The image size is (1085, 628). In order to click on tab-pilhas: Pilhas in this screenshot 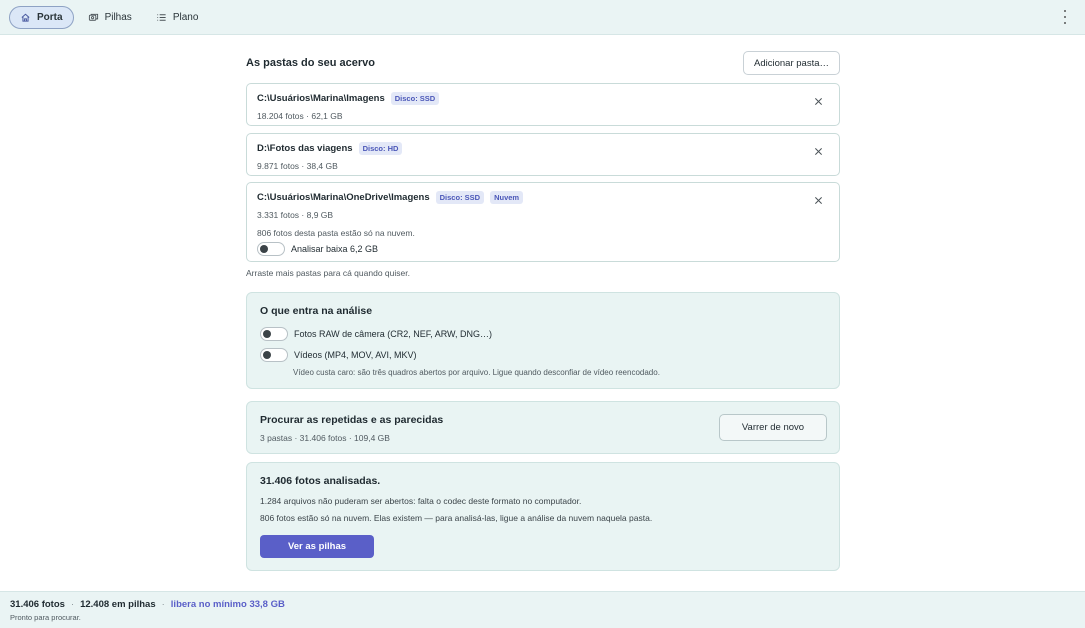, I will do `click(110, 17)`.